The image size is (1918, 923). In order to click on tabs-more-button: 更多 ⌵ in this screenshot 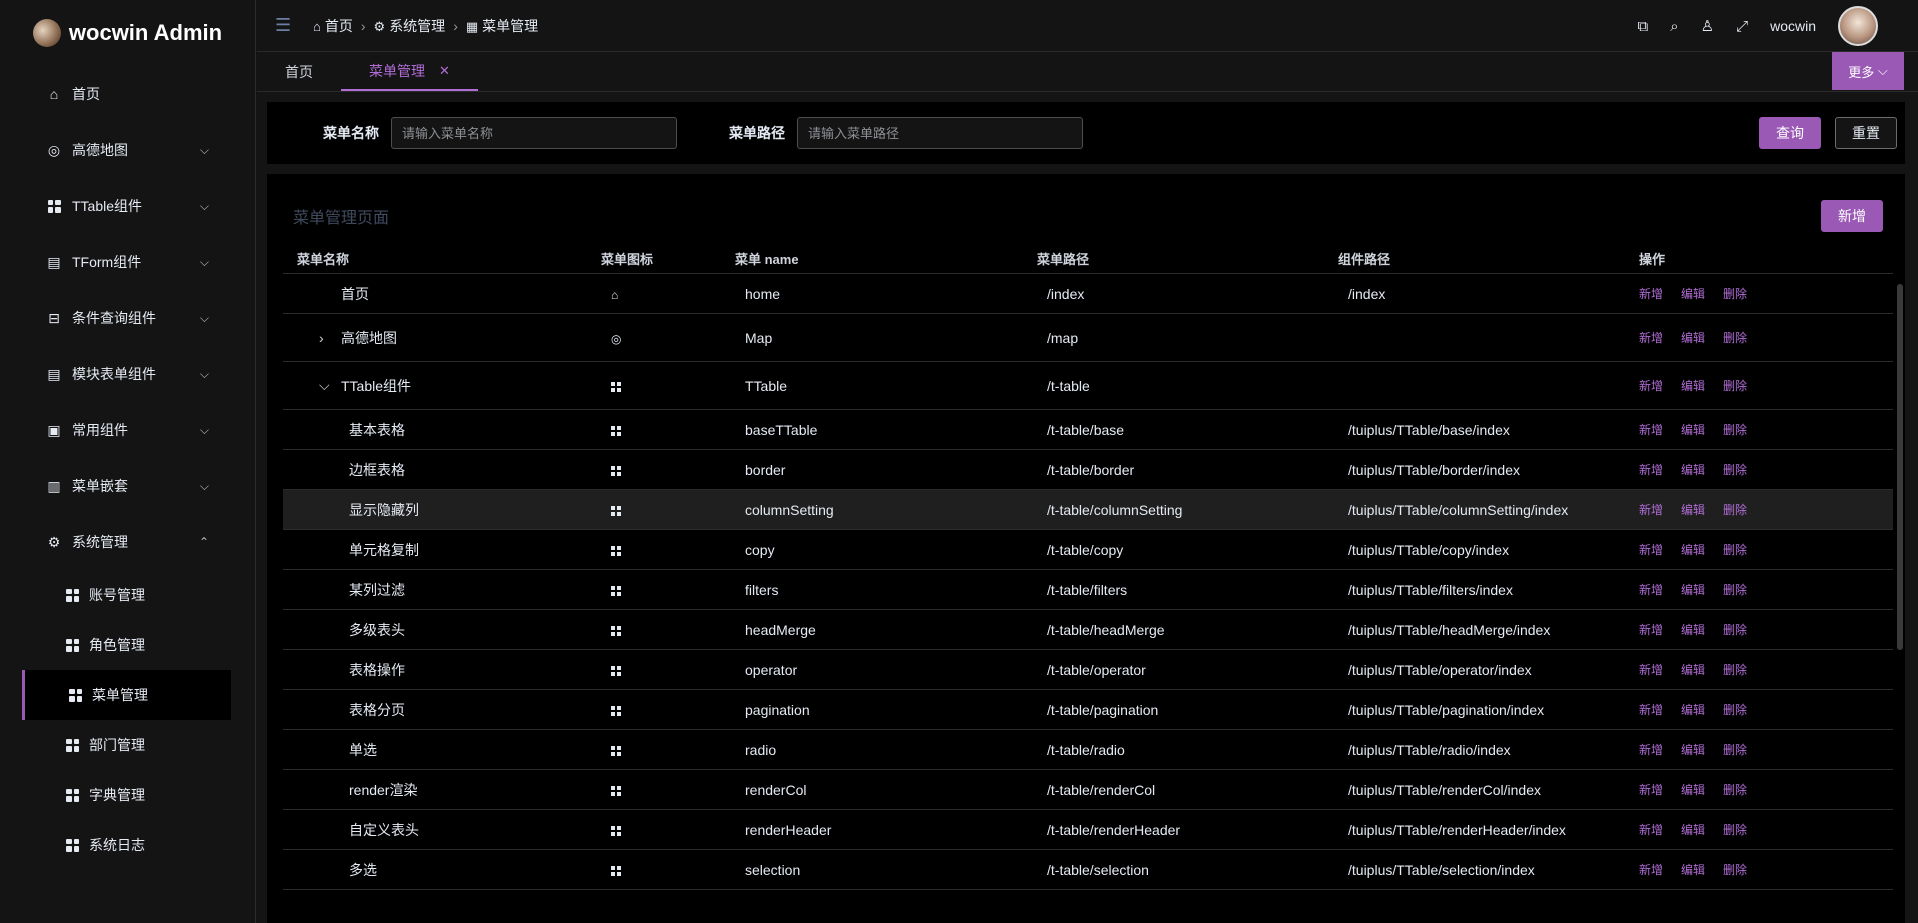, I will do `click(1868, 71)`.